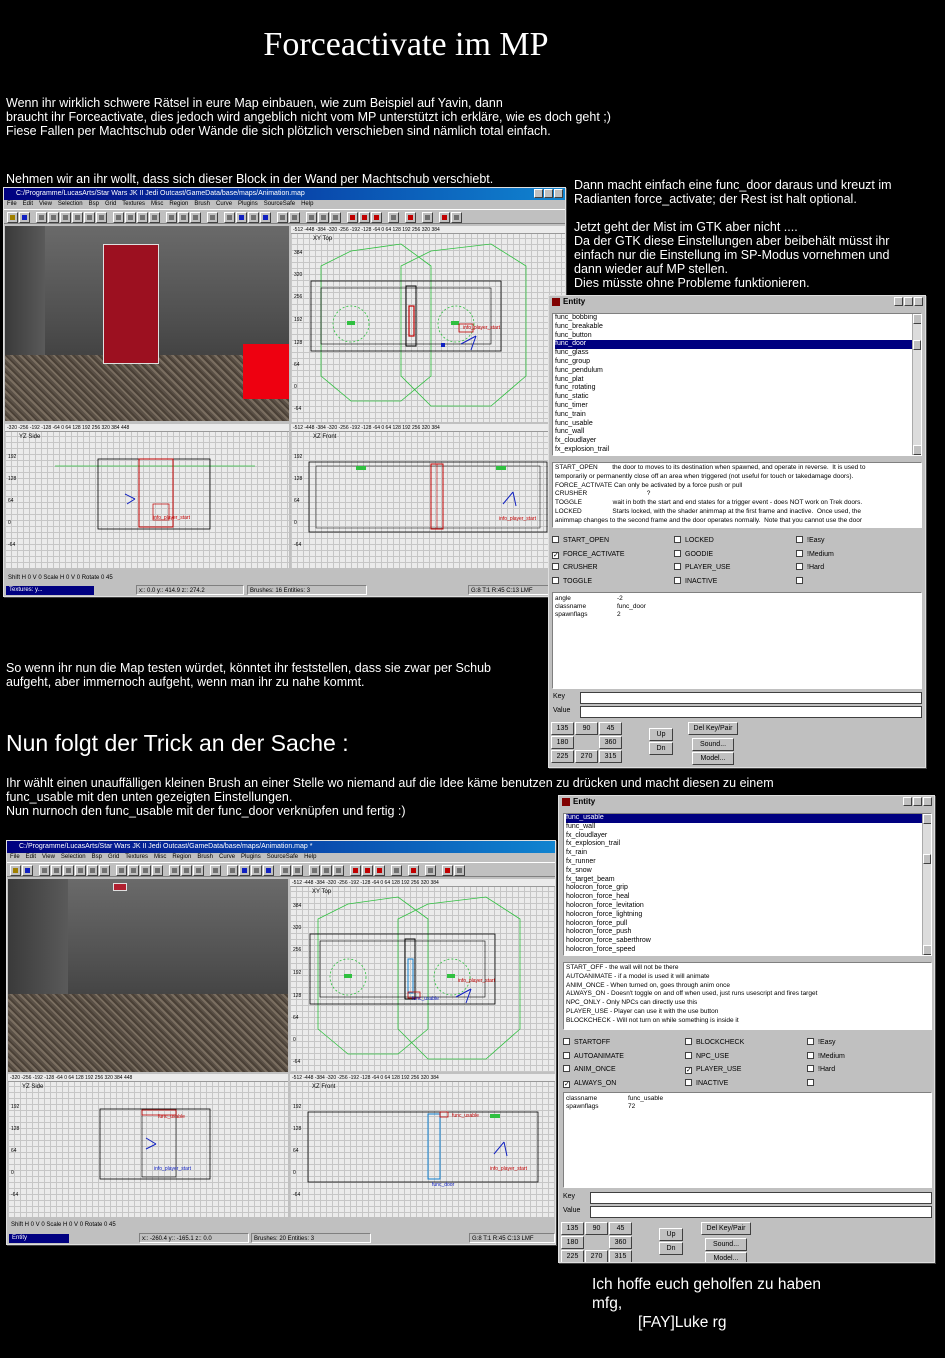 The image size is (945, 1358). Describe the element at coordinates (898, 301) in the screenshot. I see `minimize-icon` at that location.